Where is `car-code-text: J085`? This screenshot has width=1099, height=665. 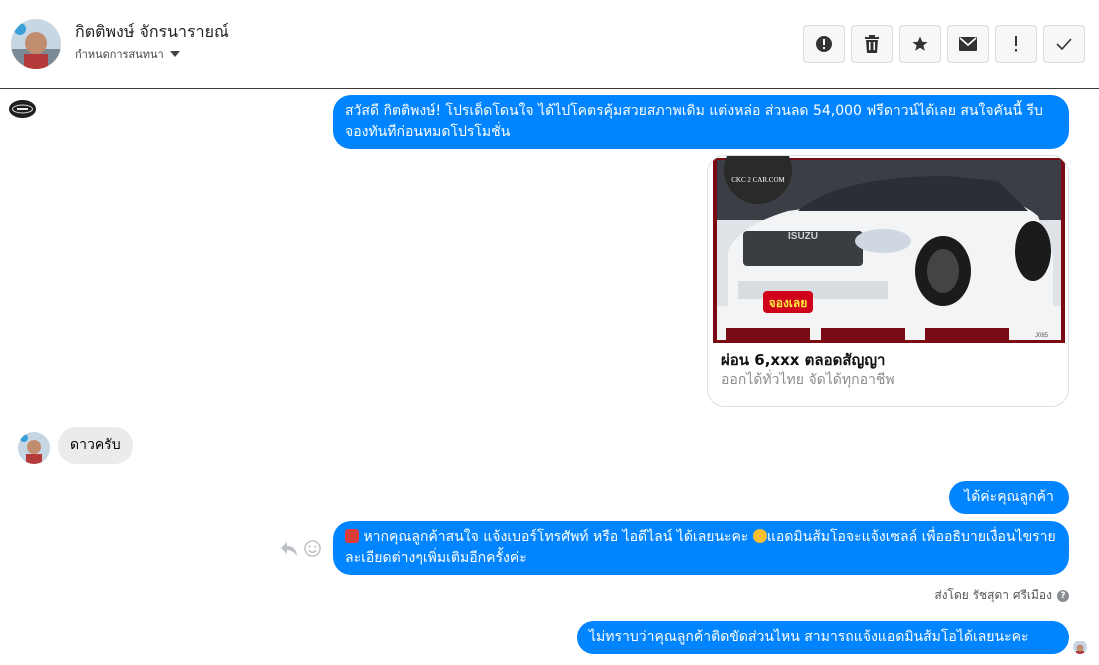
car-code-text: J085 is located at coordinates (1042, 336).